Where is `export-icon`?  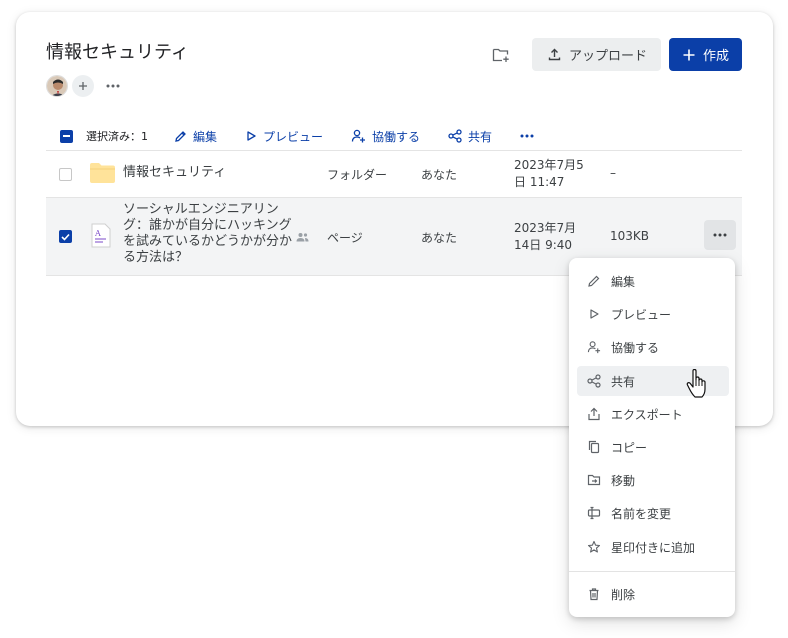 export-icon is located at coordinates (594, 414).